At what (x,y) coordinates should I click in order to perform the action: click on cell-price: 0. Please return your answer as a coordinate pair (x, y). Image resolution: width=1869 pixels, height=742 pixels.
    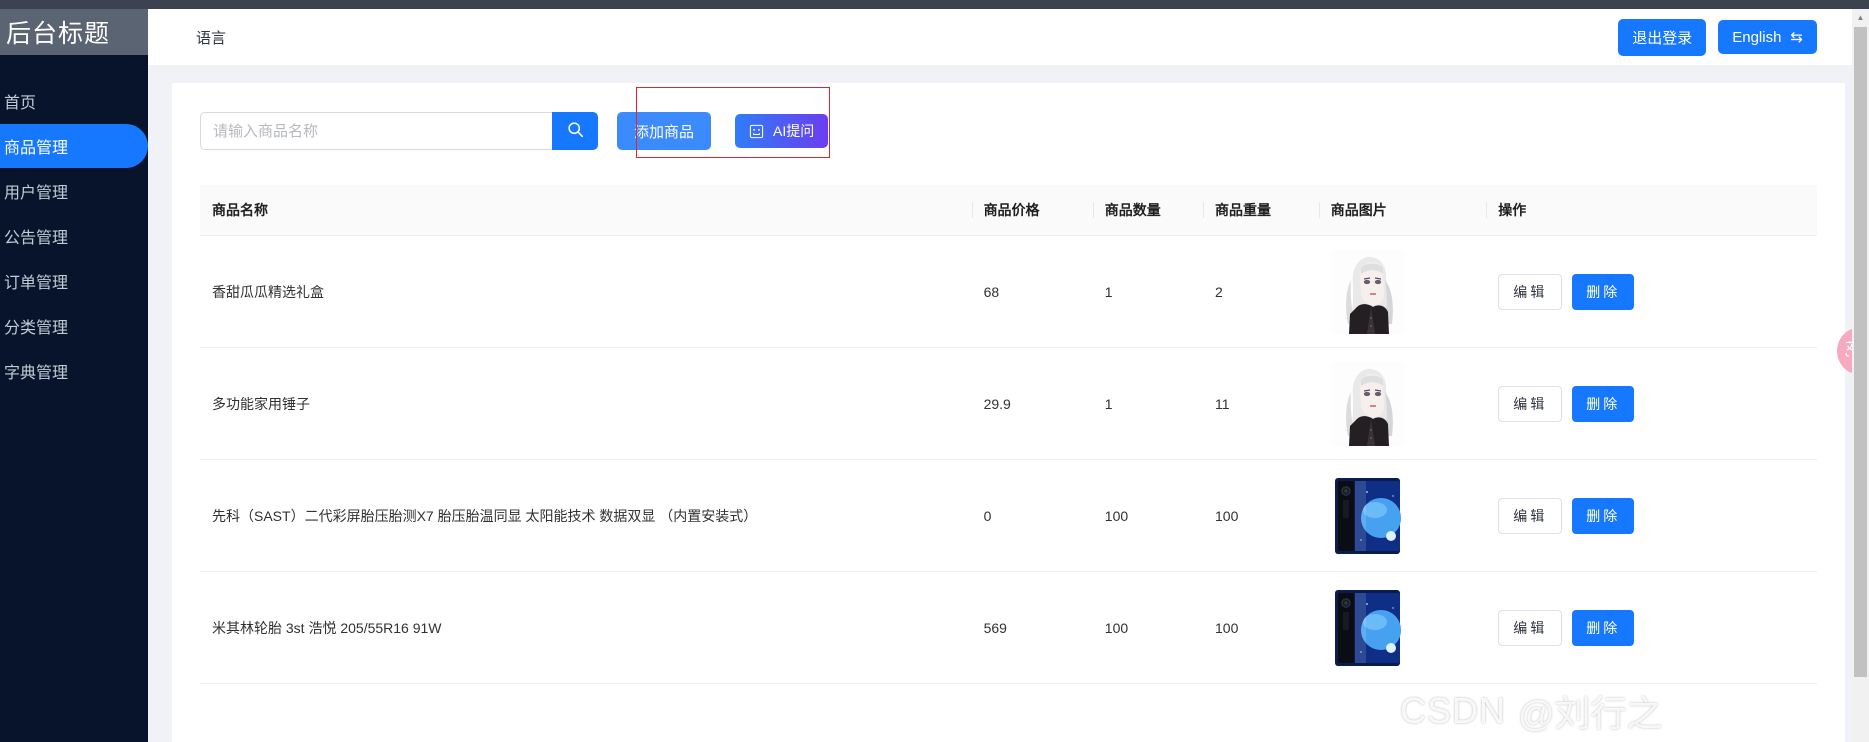
    Looking at the image, I should click on (1032, 515).